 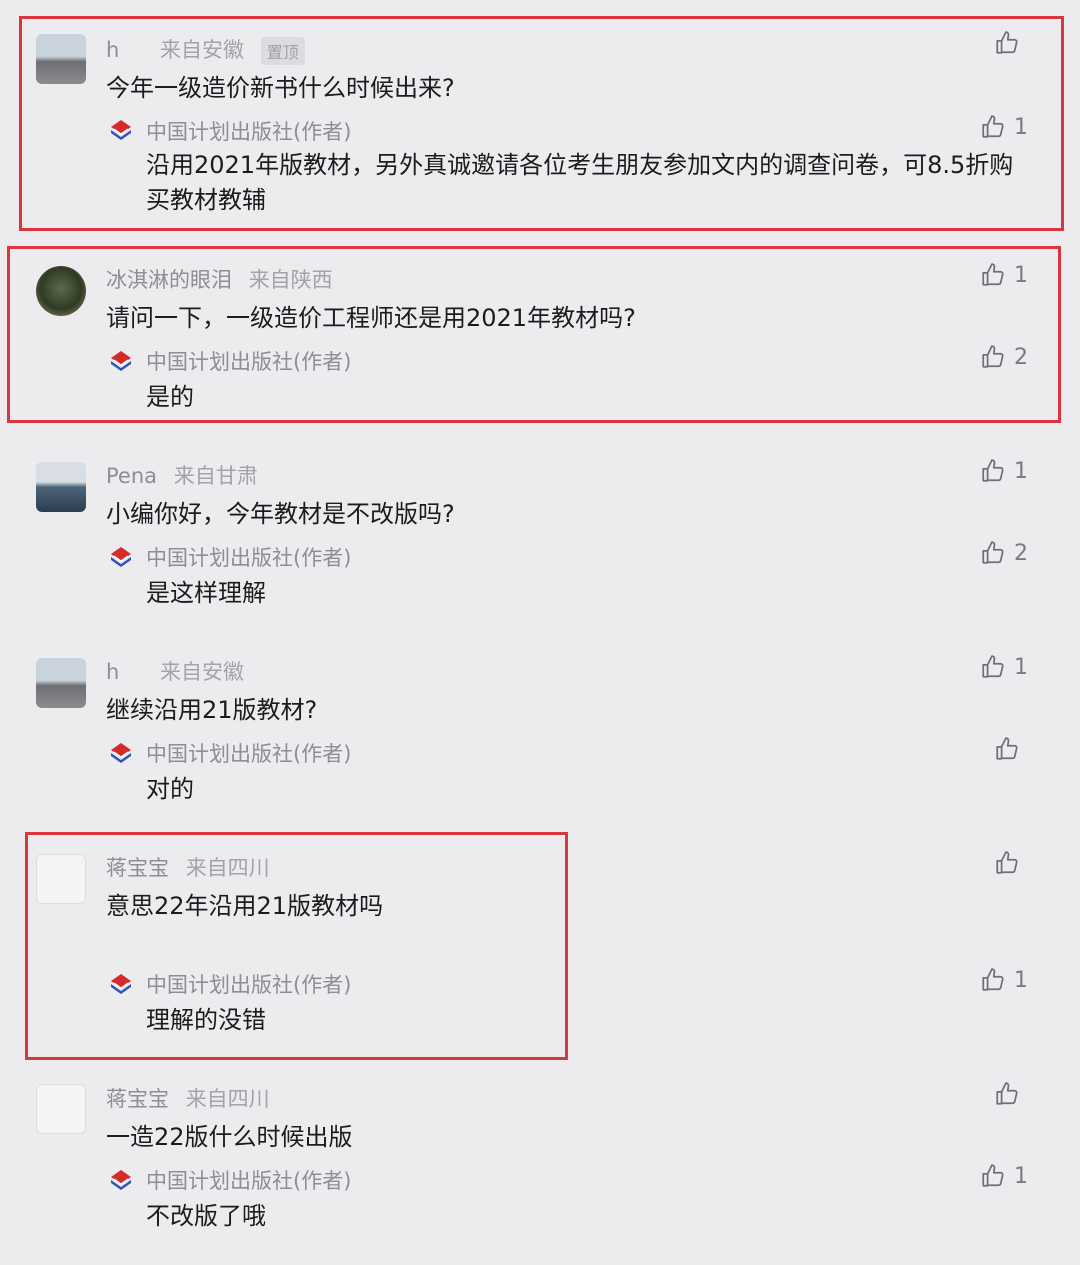 What do you see at coordinates (215, 476) in the screenshot?
I see `location: 来自甘肃` at bounding box center [215, 476].